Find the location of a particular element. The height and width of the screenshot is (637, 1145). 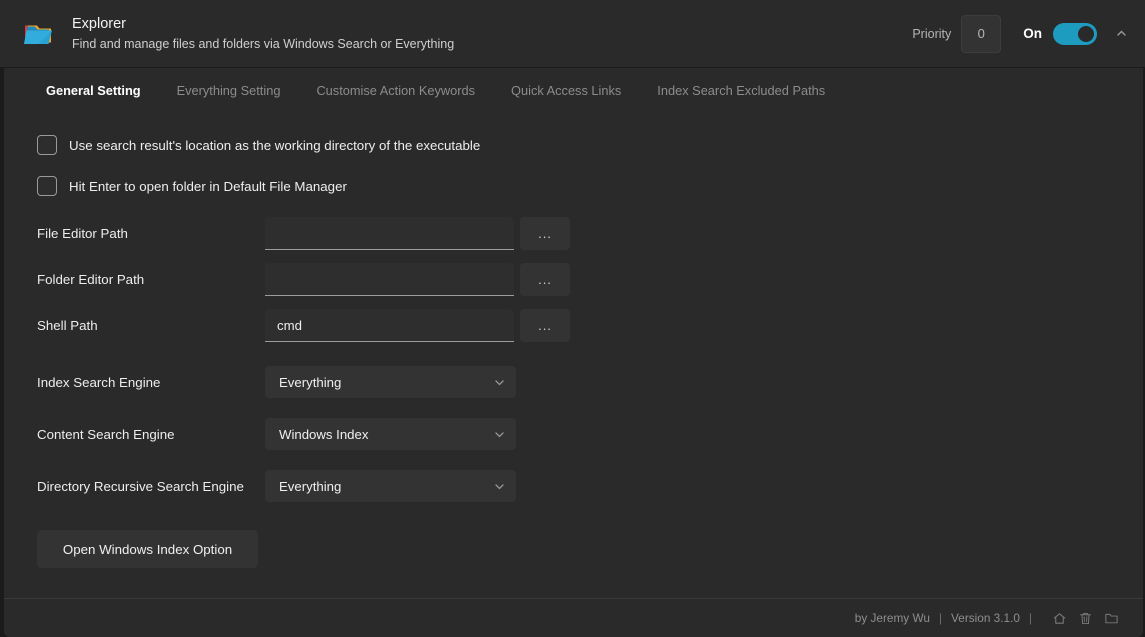

select-value-content-search-engine: Windows Index is located at coordinates (324, 434).